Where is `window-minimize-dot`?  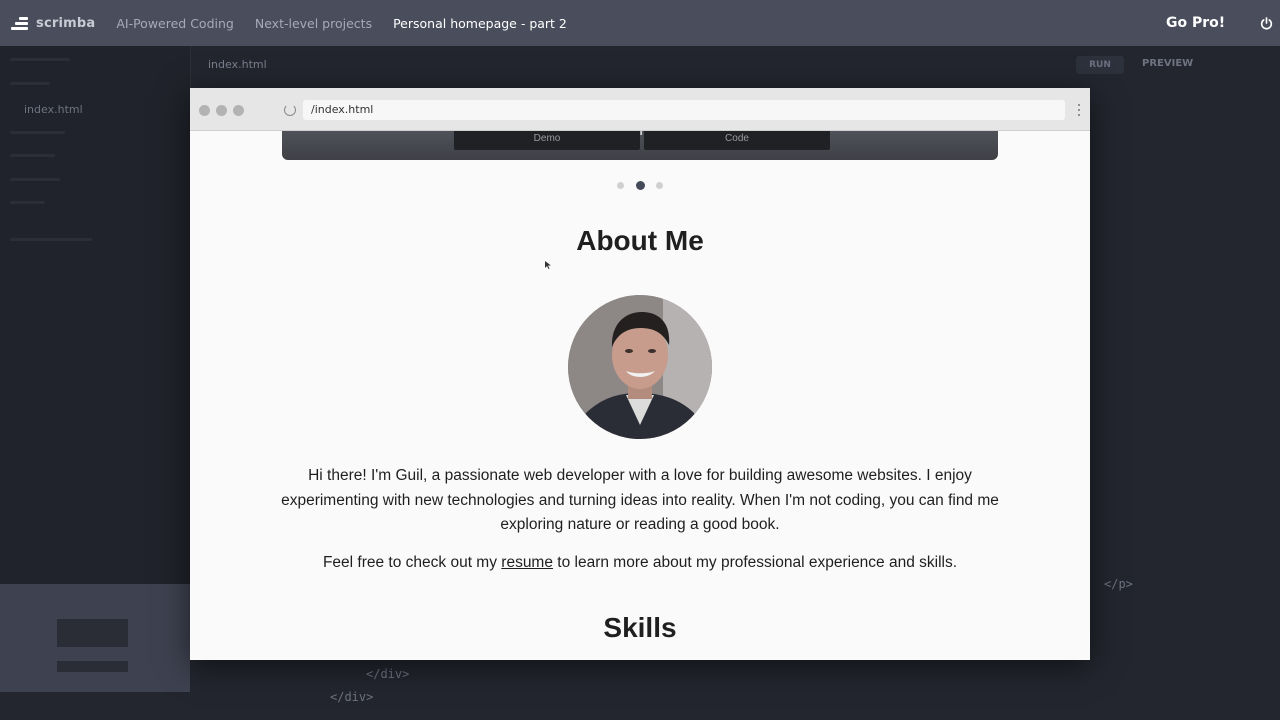 window-minimize-dot is located at coordinates (221, 110).